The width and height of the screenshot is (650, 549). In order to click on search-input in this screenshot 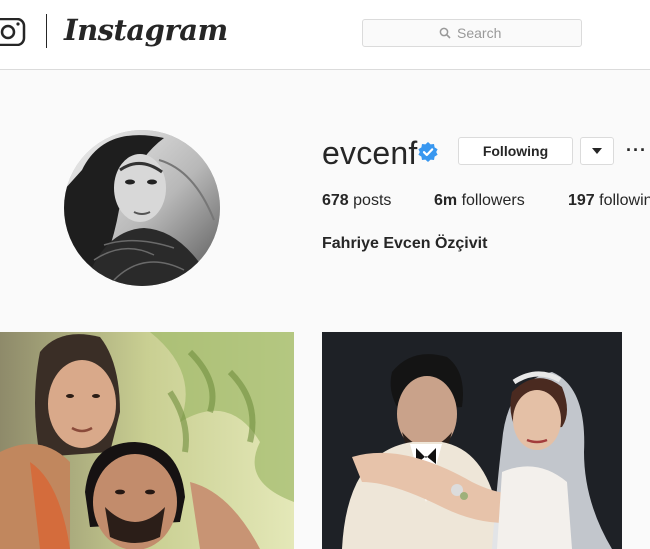, I will do `click(481, 33)`.